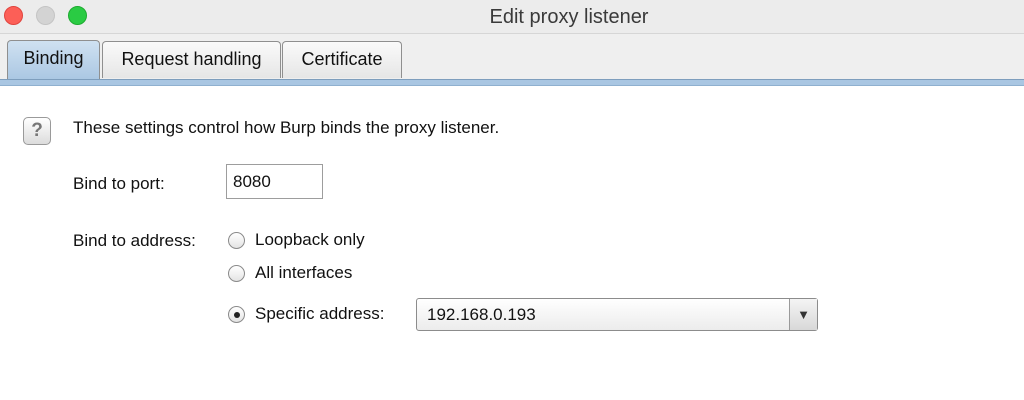  What do you see at coordinates (481, 314) in the screenshot?
I see `dropdown-selected-value: 192.168.0.193` at bounding box center [481, 314].